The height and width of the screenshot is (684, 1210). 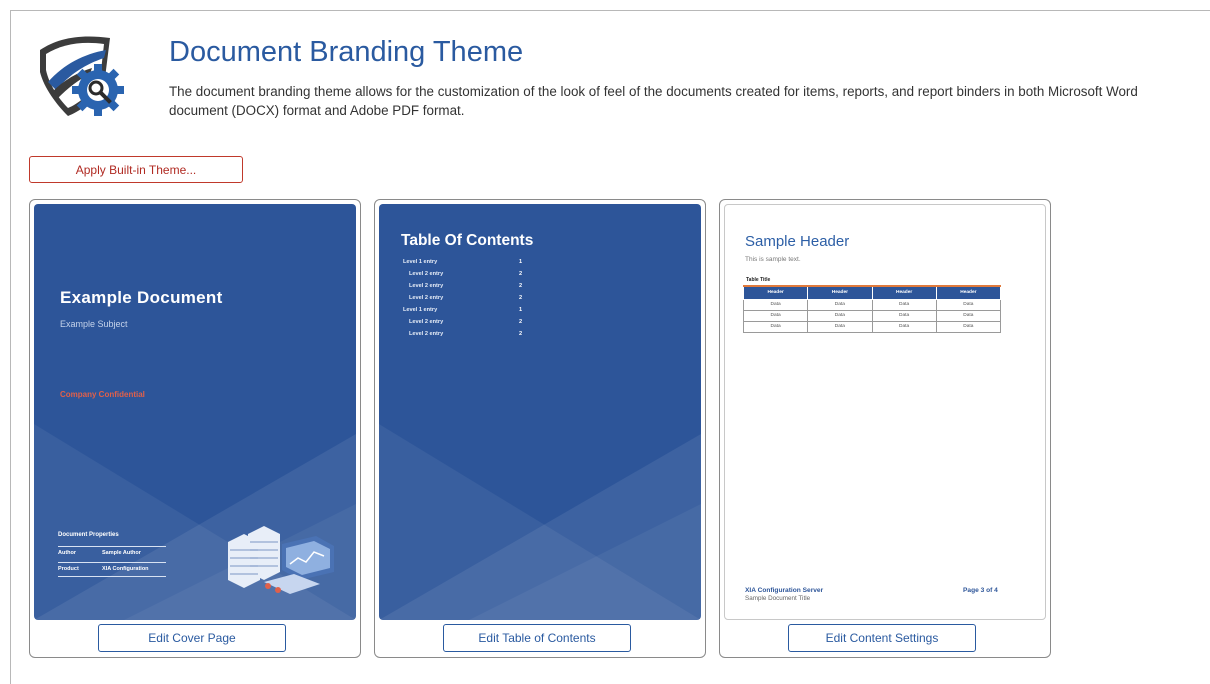 What do you see at coordinates (94, 324) in the screenshot?
I see `cover-subject: Example Subject` at bounding box center [94, 324].